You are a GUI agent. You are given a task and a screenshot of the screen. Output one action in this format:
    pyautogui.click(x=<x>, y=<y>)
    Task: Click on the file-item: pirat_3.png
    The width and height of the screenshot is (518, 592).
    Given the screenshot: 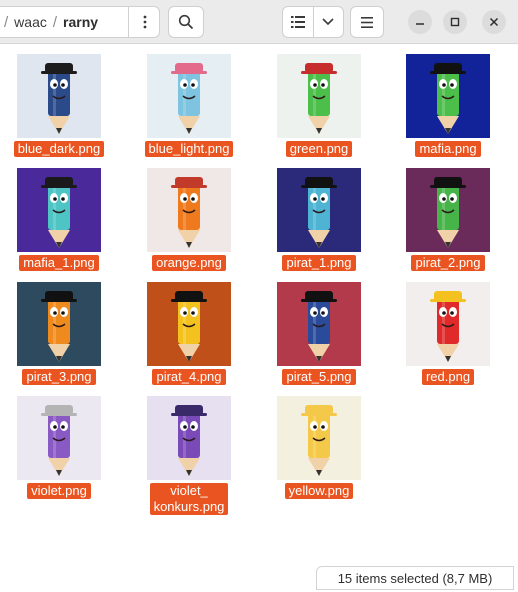 What is the action you would take?
    pyautogui.click(x=59, y=333)
    